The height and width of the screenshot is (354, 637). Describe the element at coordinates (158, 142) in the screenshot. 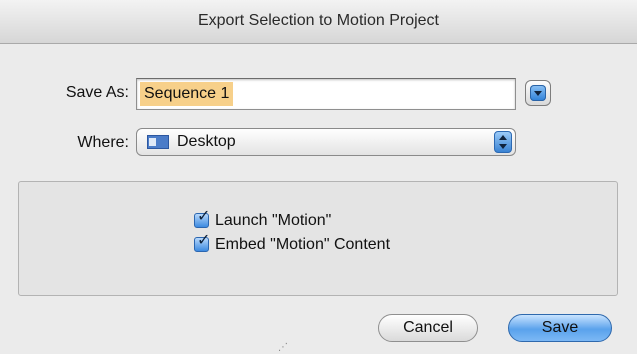

I see `desktop-folder-icon` at that location.